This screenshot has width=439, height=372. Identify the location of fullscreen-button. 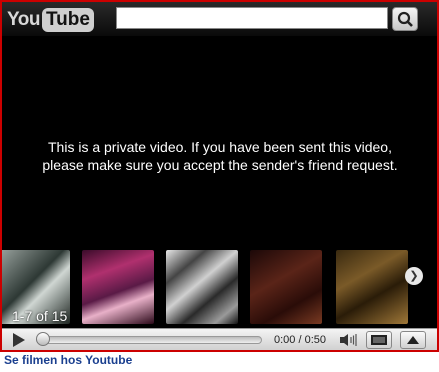
(413, 340).